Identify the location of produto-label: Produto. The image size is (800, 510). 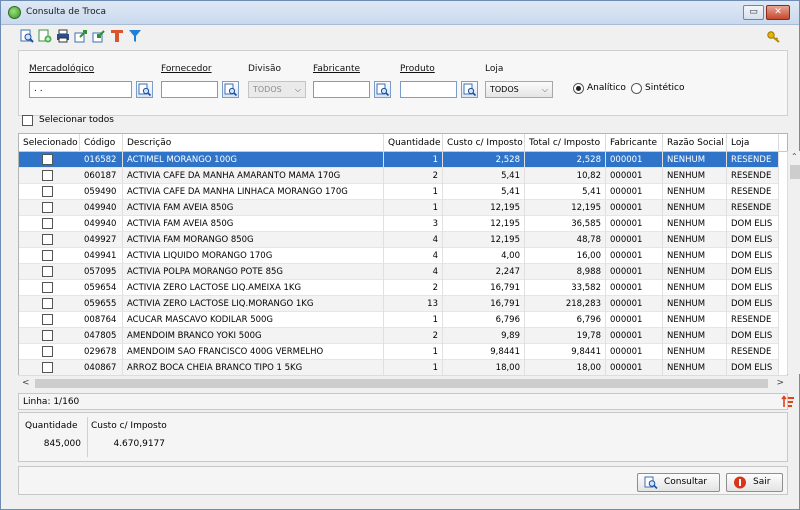
(417, 69).